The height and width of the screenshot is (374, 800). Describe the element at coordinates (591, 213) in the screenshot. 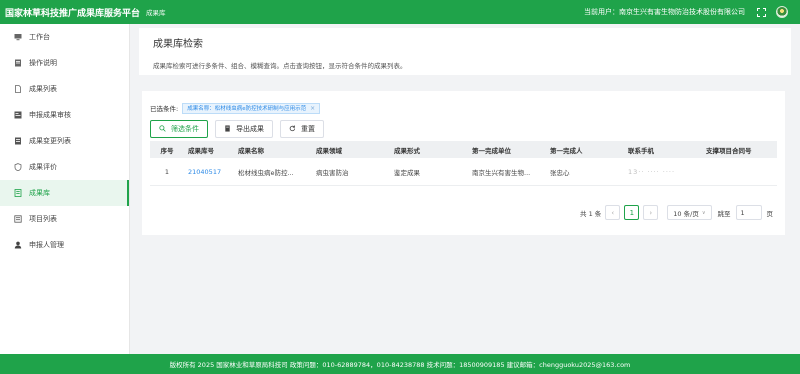

I see `total-count: 共 1 条` at that location.